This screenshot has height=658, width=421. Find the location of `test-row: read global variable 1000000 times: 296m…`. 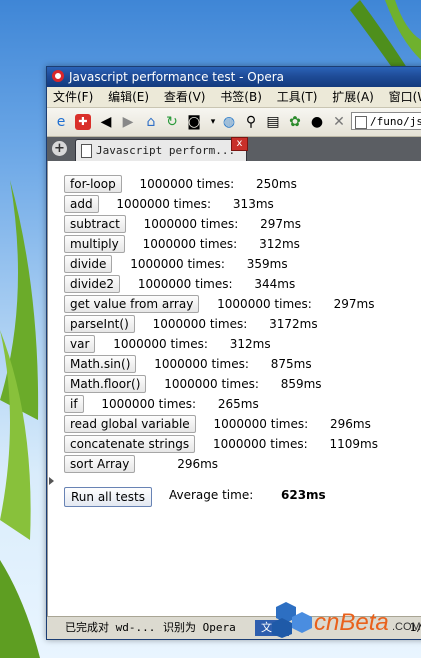

test-row: read global variable 1000000 times: 296m… is located at coordinates (217, 424).